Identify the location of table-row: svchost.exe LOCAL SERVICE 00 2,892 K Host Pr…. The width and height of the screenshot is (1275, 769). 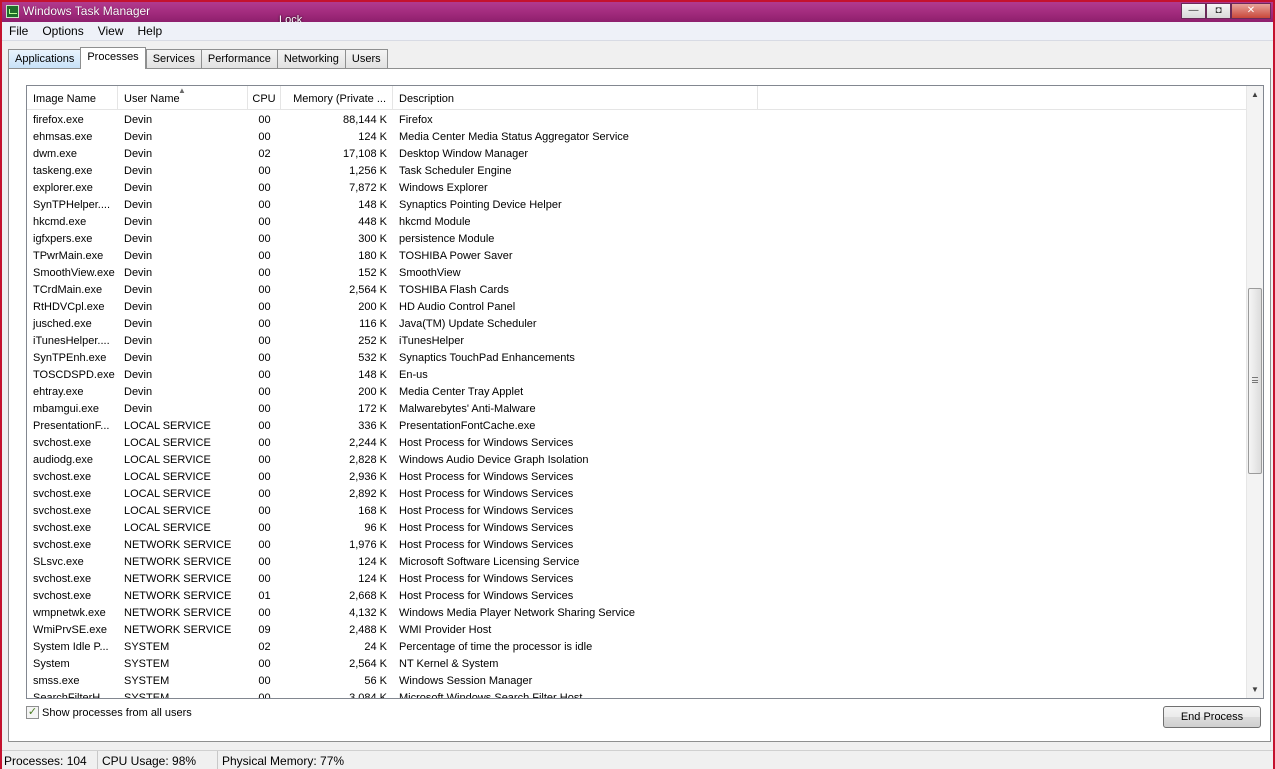
(637, 494).